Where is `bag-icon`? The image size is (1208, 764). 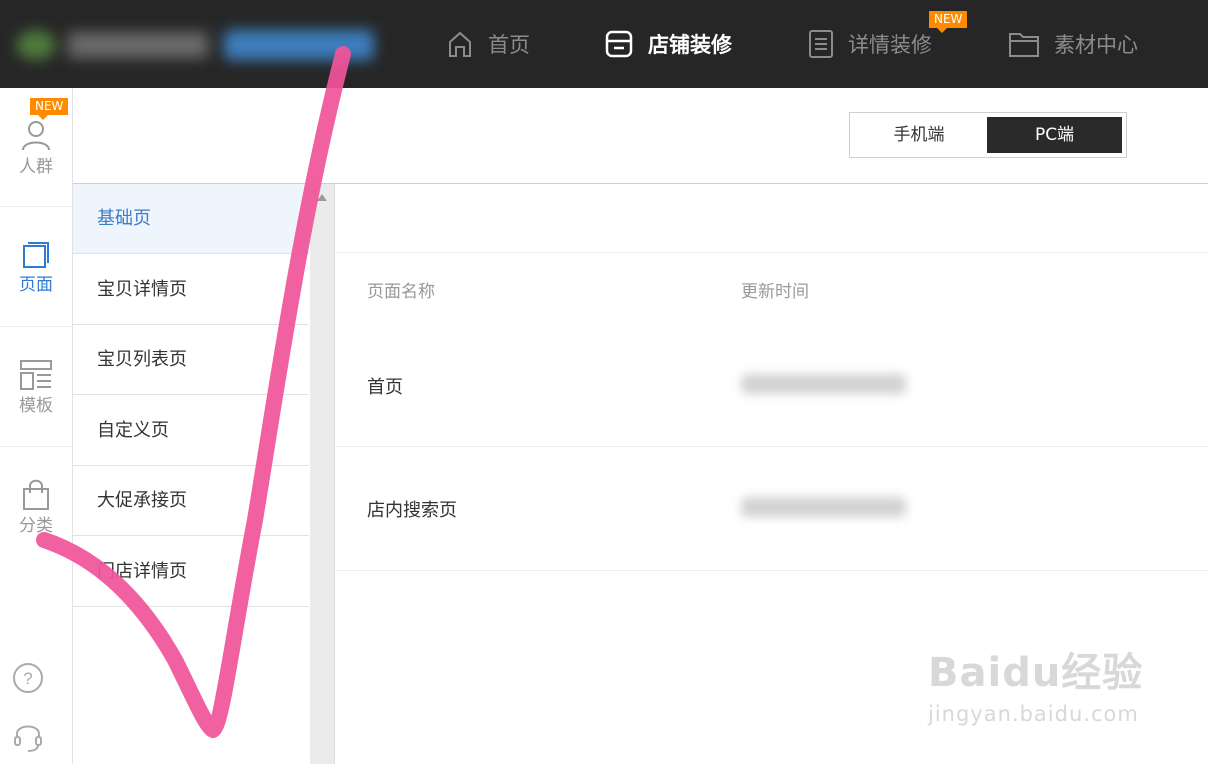
bag-icon is located at coordinates (36, 494).